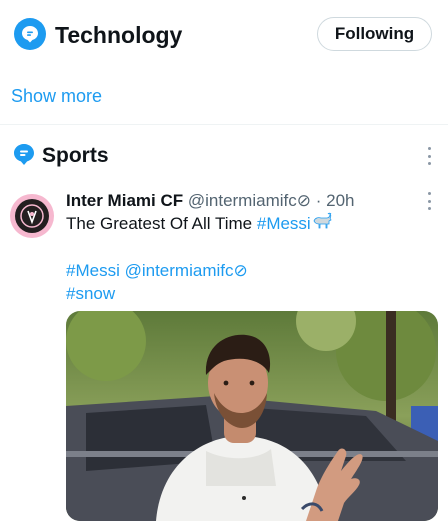 This screenshot has width=448, height=521. What do you see at coordinates (119, 35) in the screenshot?
I see `topic-title: Technology` at bounding box center [119, 35].